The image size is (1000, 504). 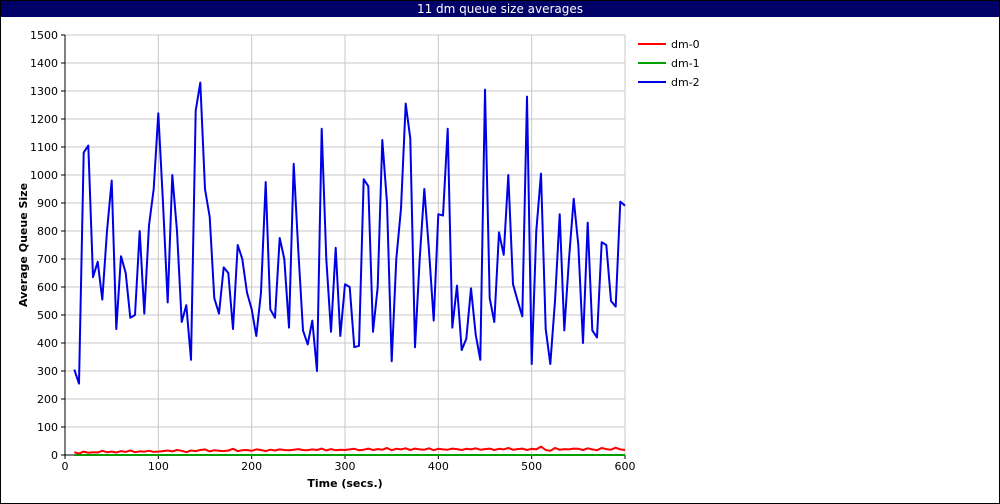 What do you see at coordinates (47, 203) in the screenshot?
I see `y-tick-label: 900` at bounding box center [47, 203].